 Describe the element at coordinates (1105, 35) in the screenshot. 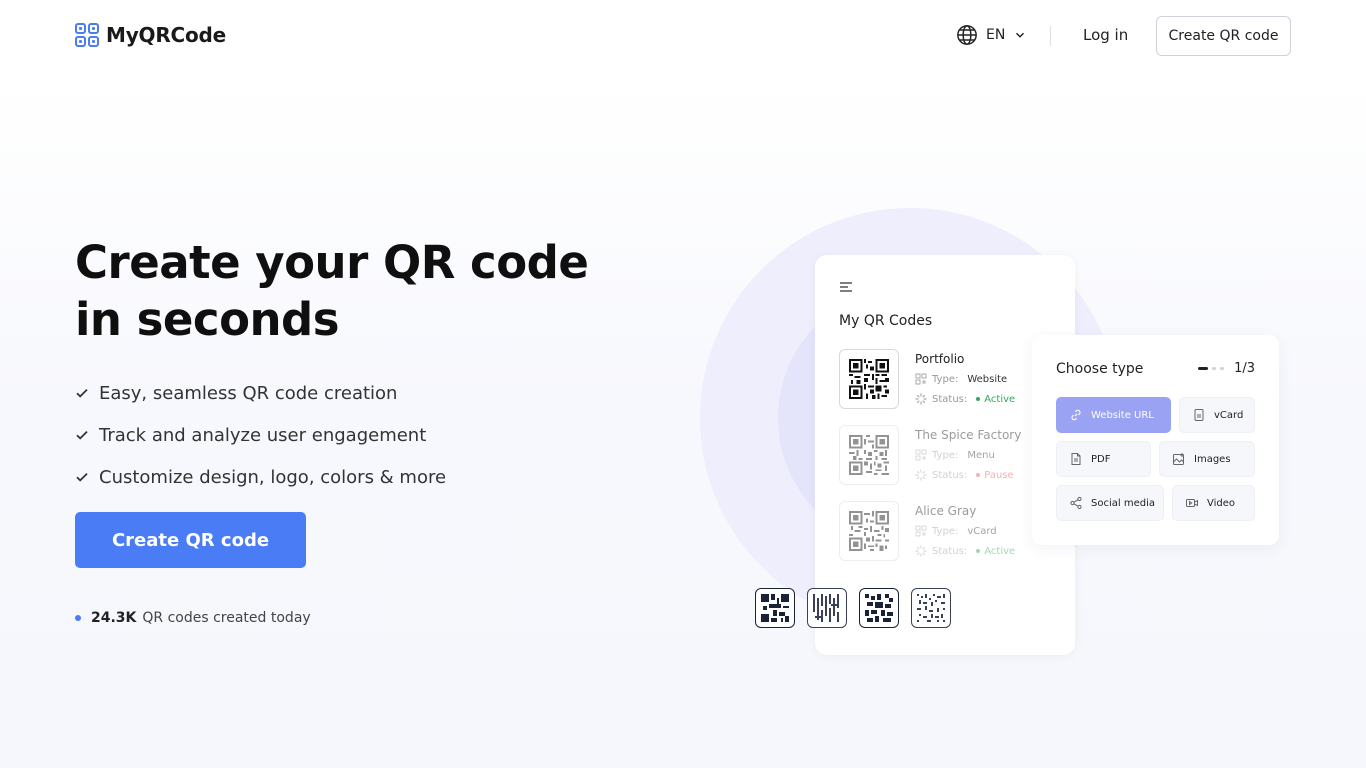

I see `login-link: Log in` at that location.